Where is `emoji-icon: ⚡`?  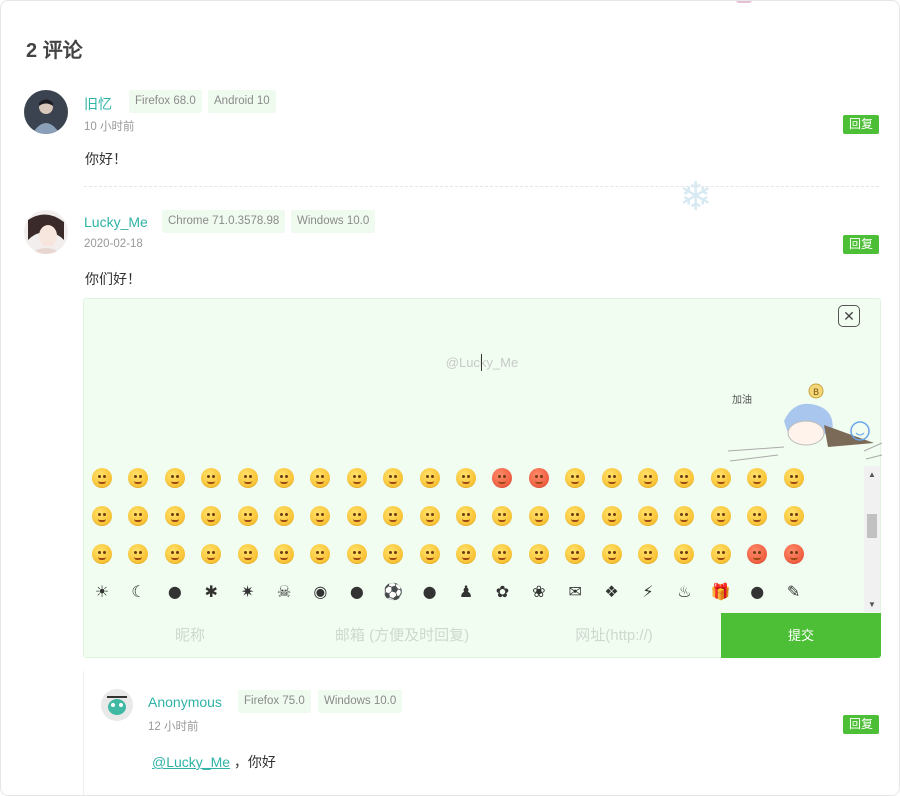
emoji-icon: ⚡ is located at coordinates (648, 592).